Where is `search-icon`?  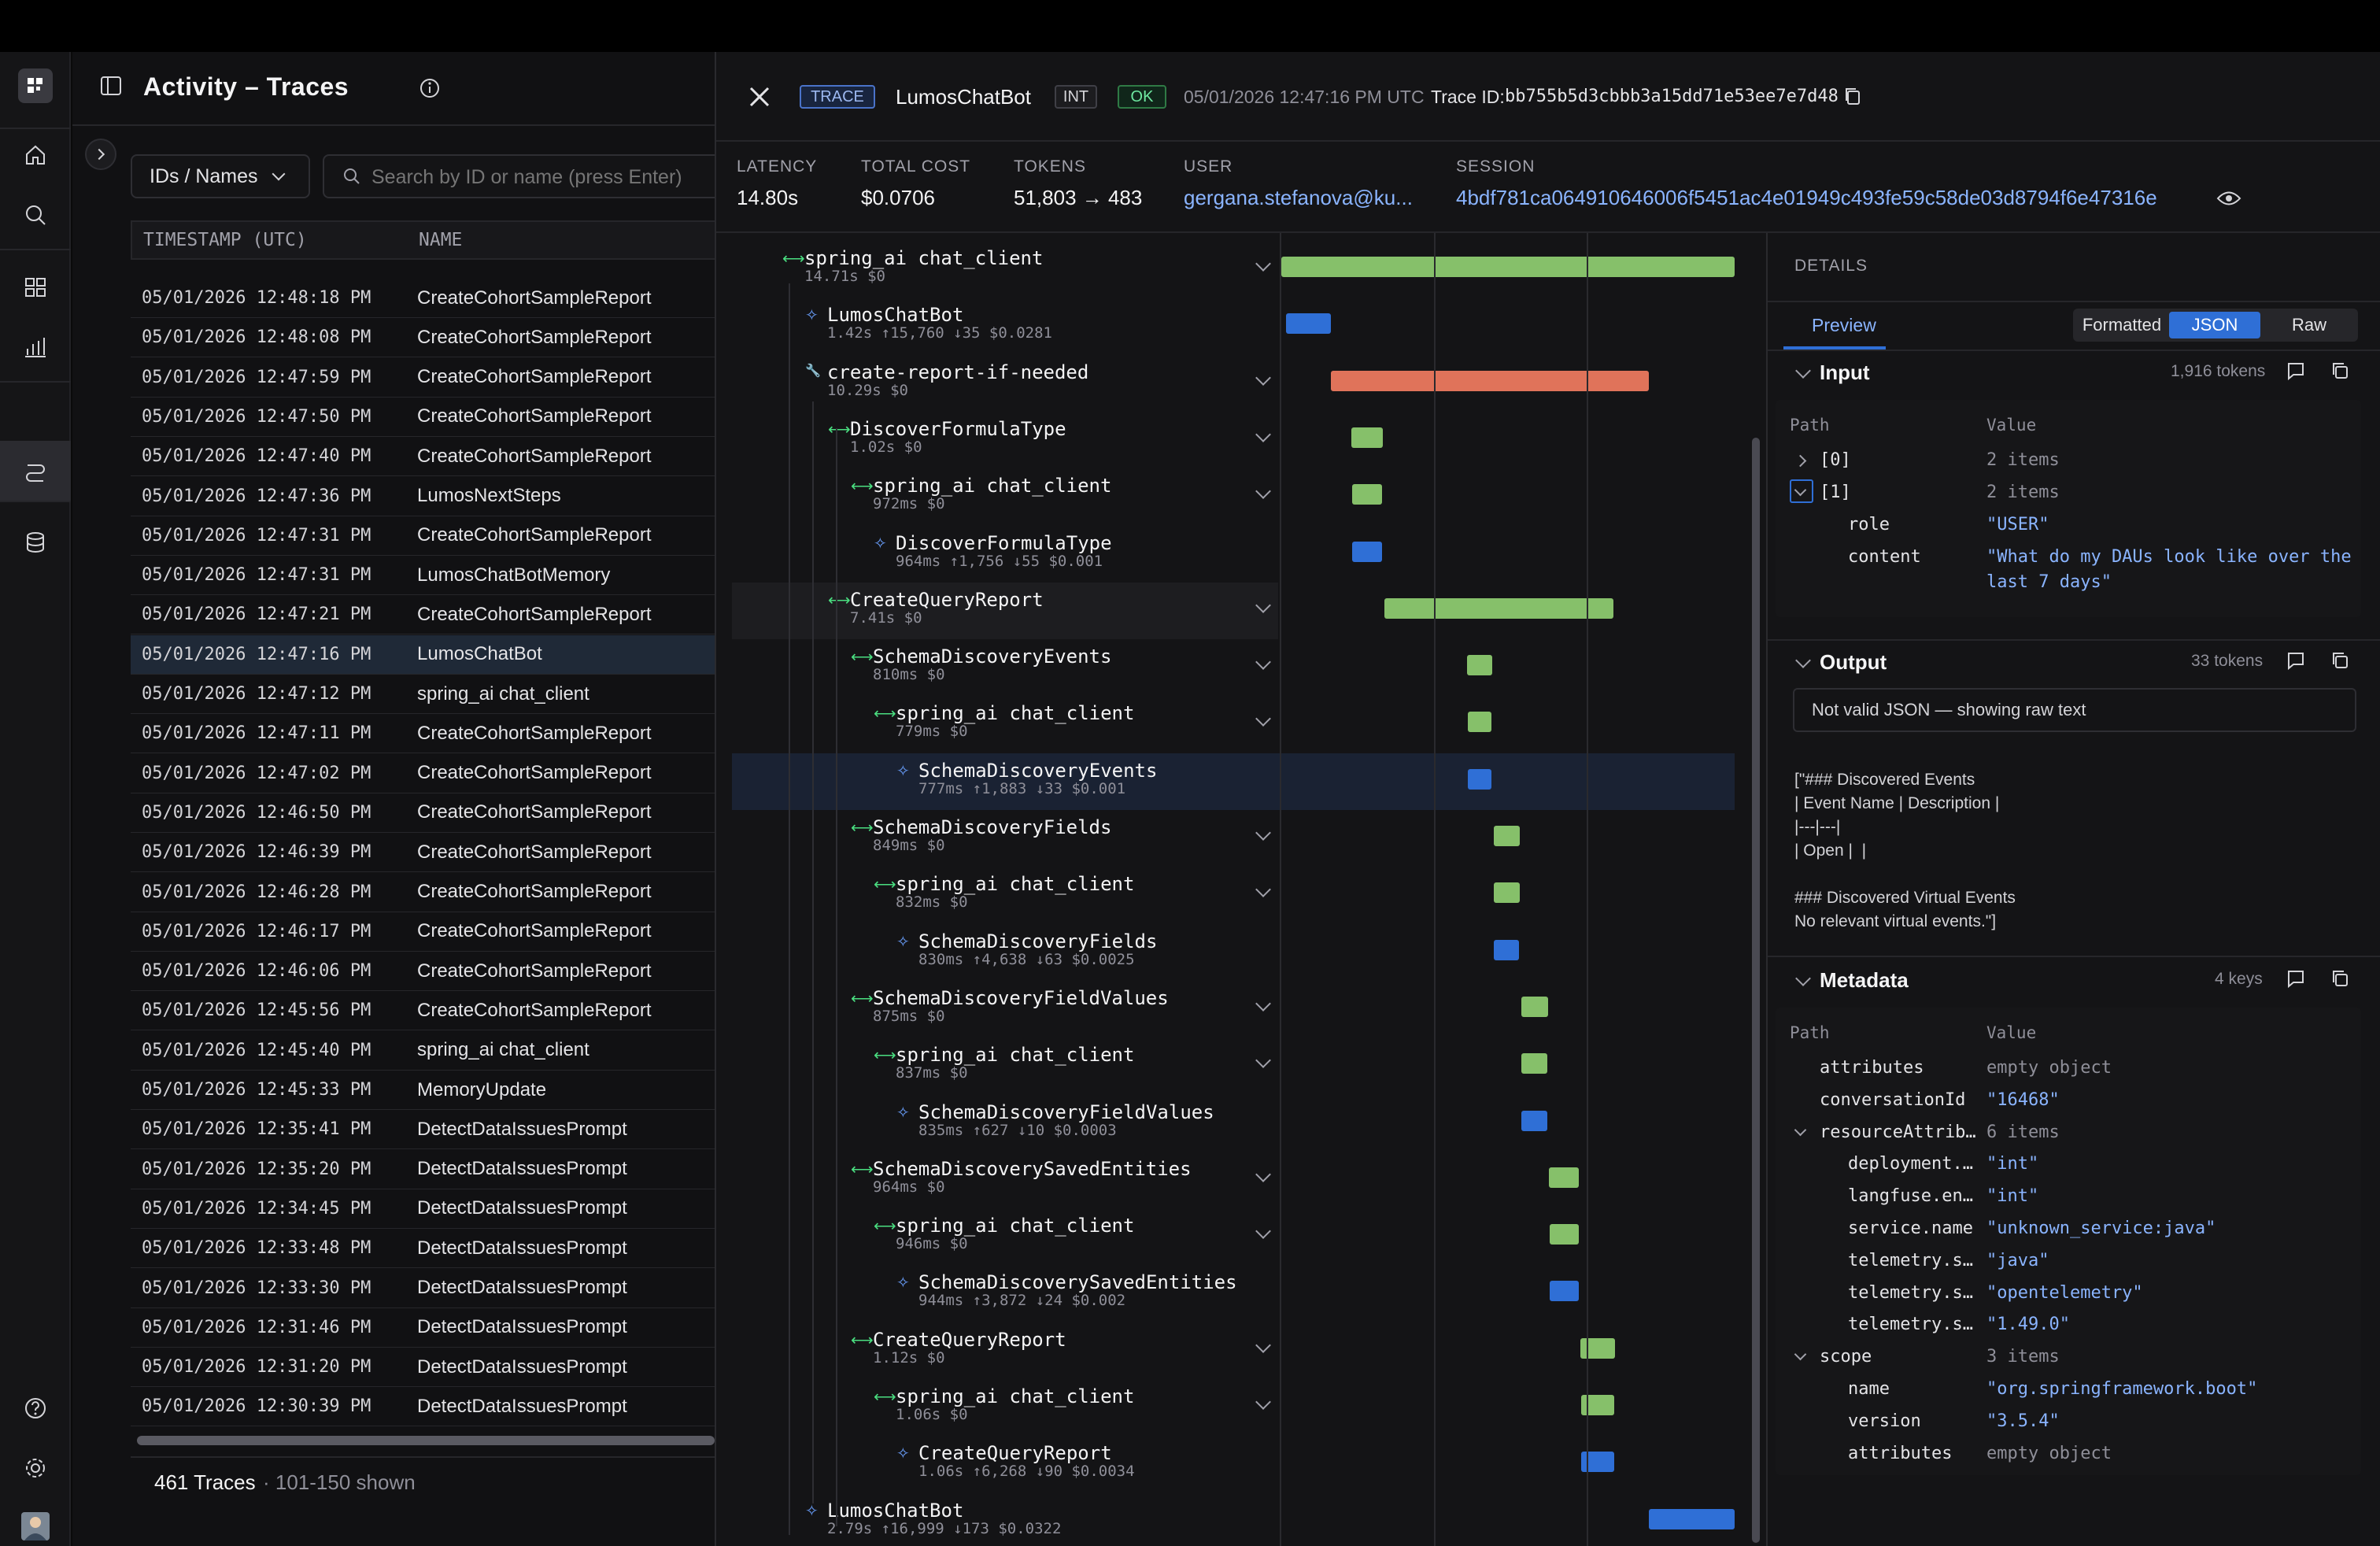
search-icon is located at coordinates (35, 215).